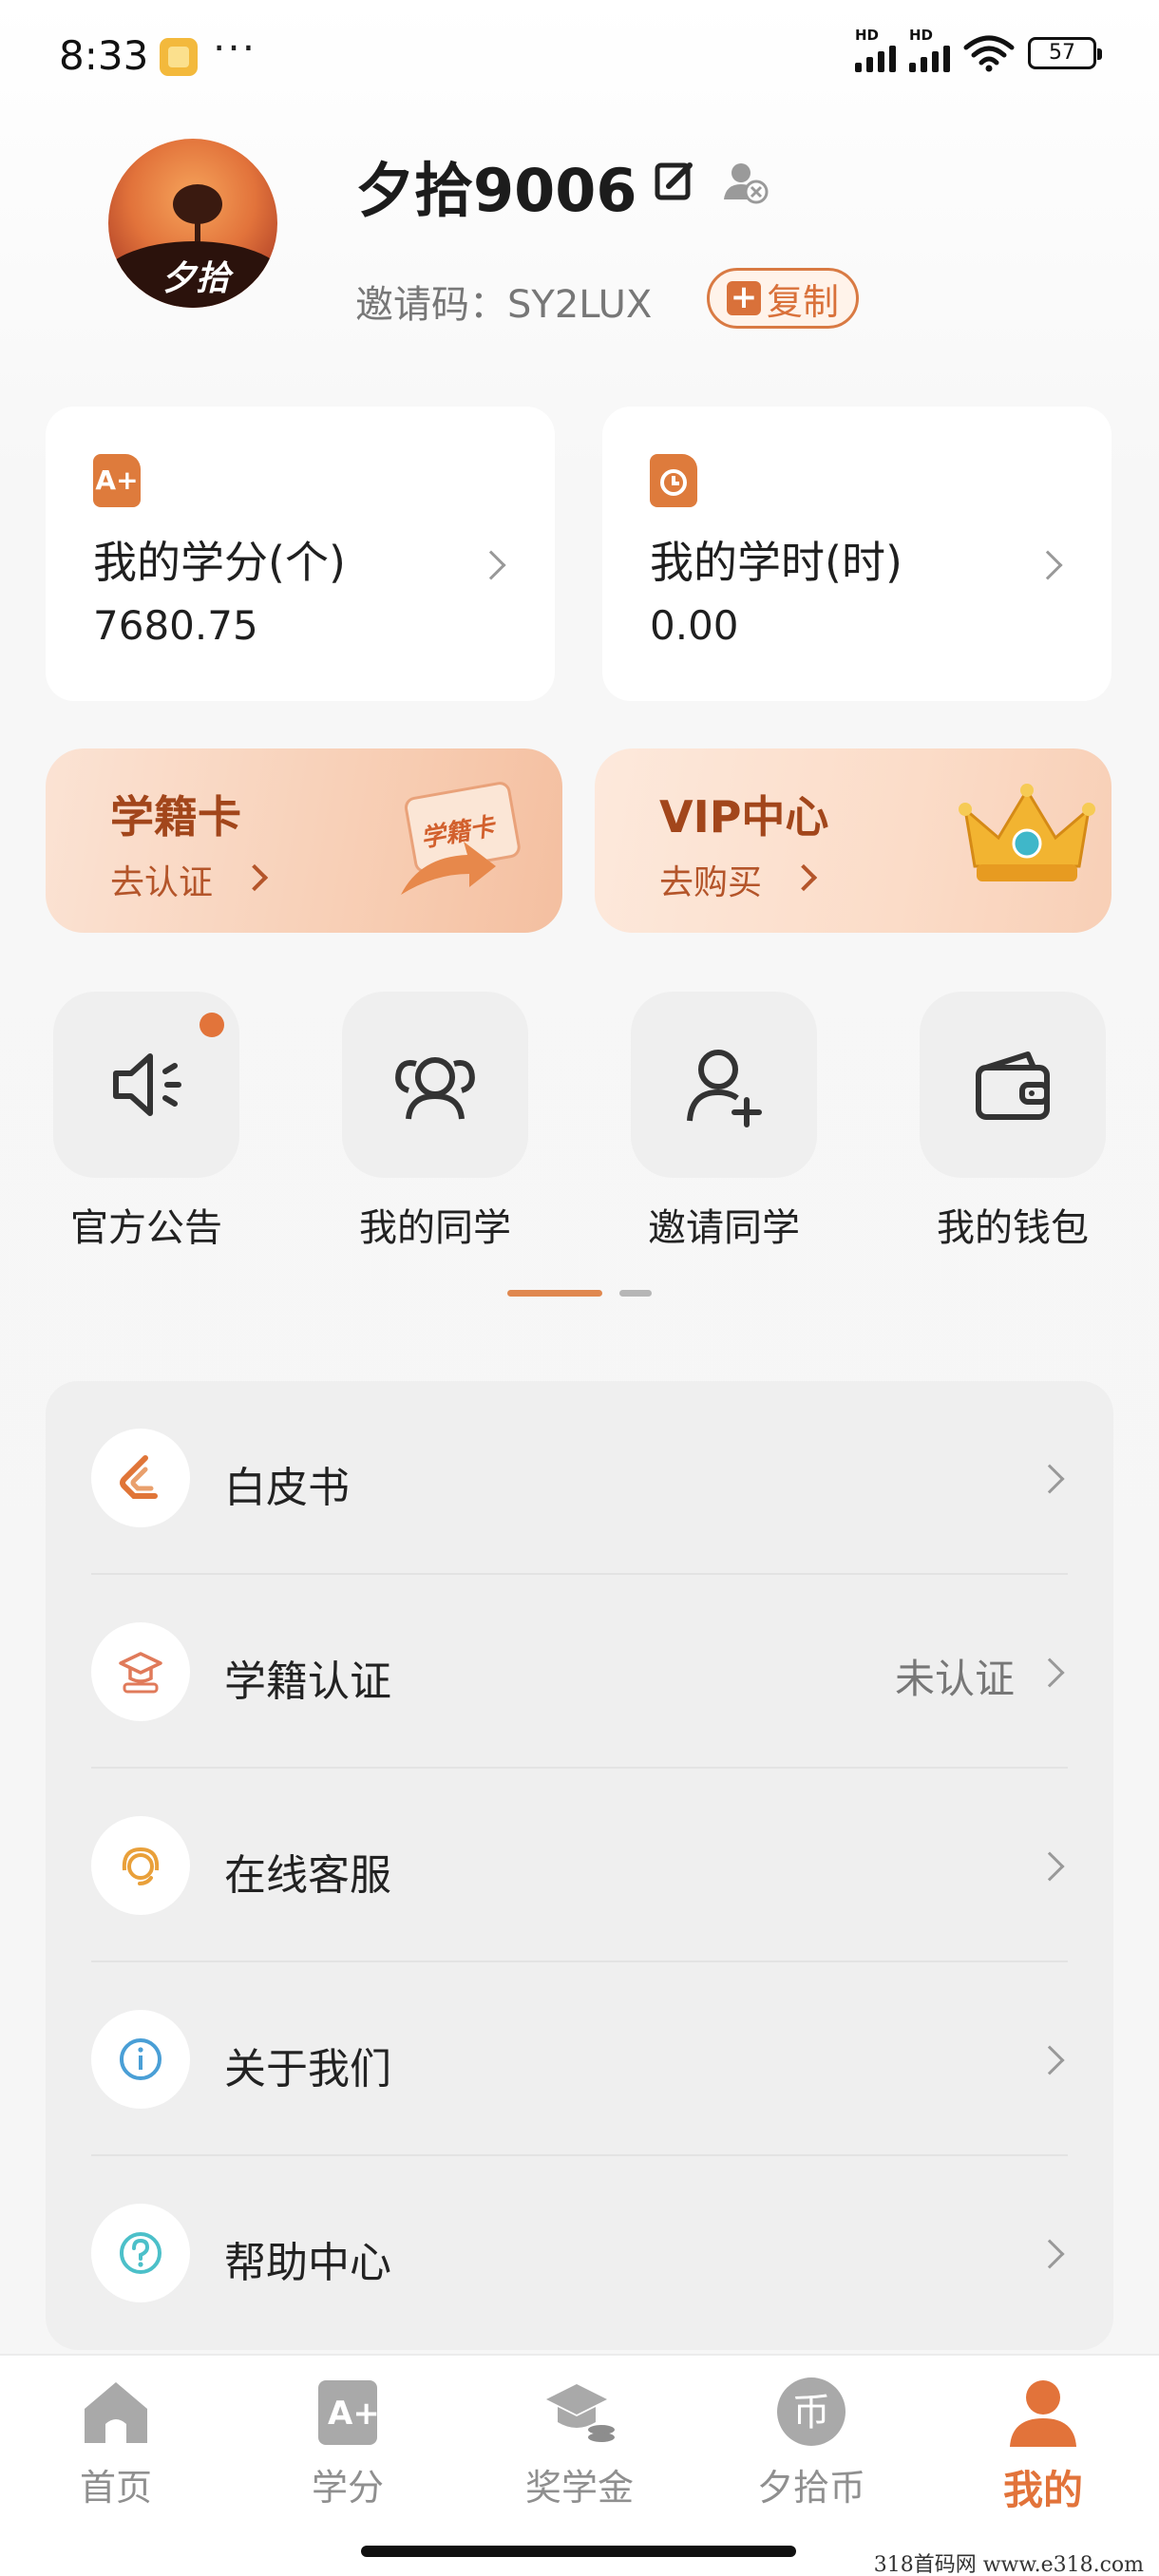 The image size is (1159, 2576). I want to click on coin-icon: 币, so click(811, 2411).